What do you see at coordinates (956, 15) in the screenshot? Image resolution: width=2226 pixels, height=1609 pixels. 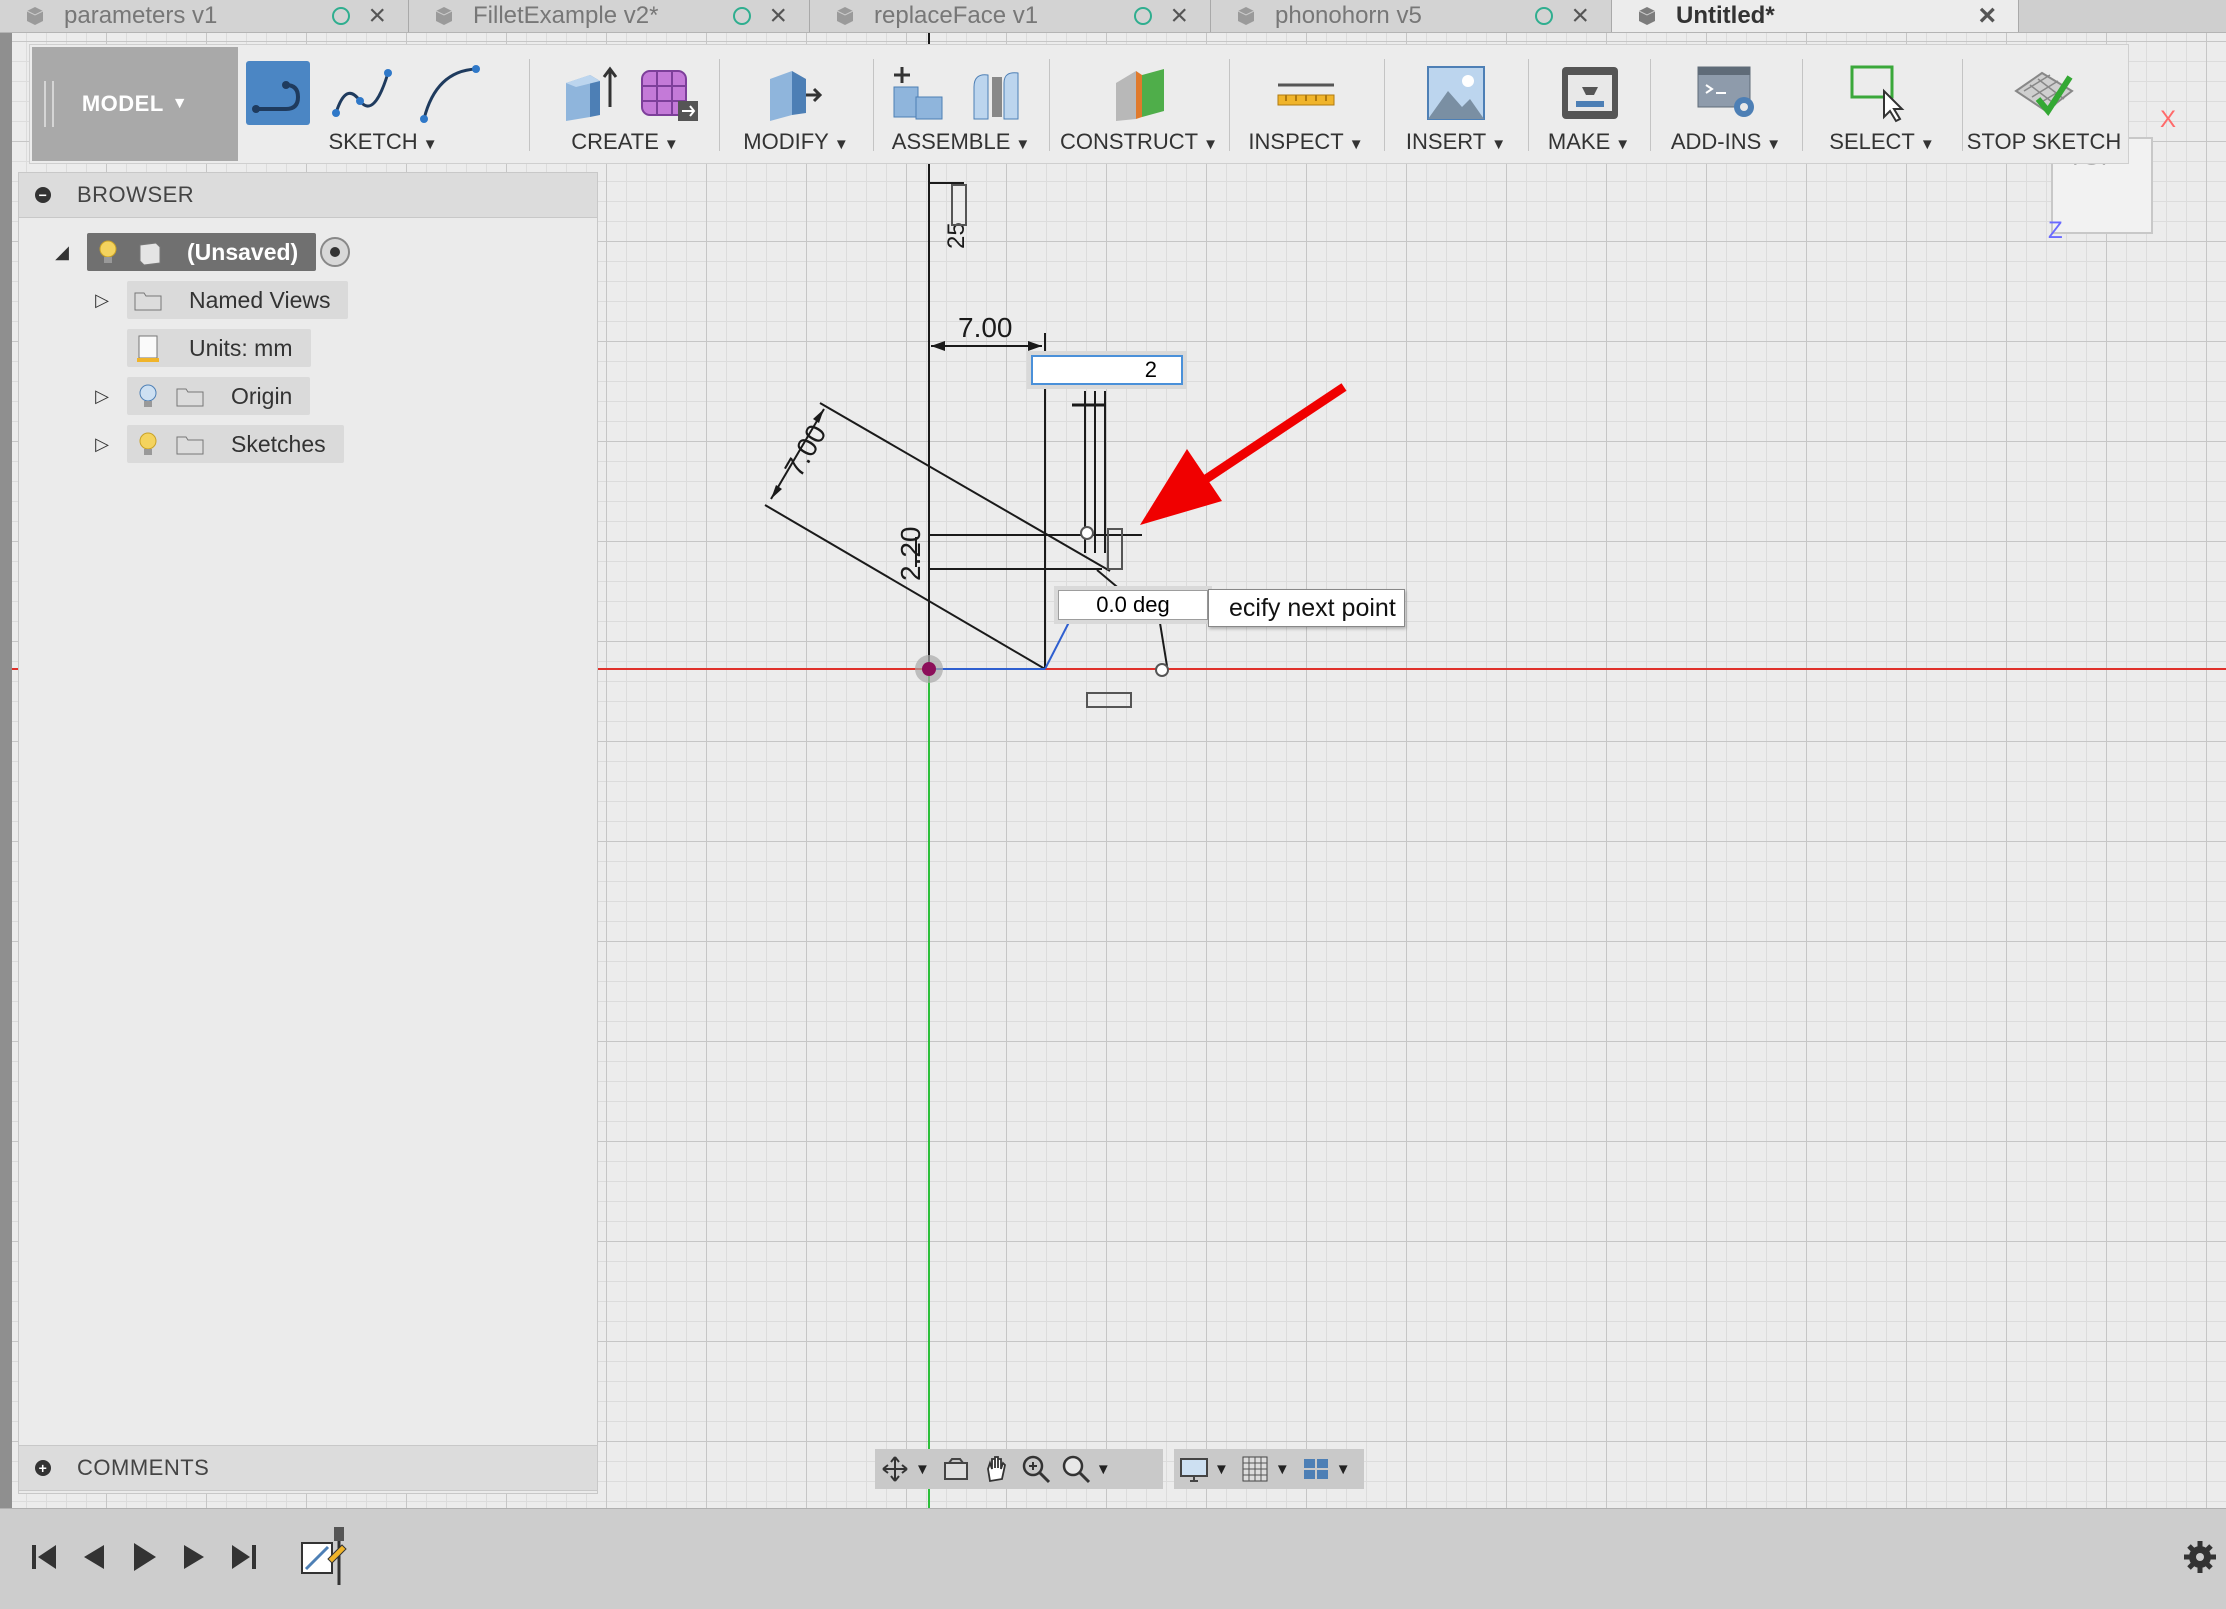 I see `tab-label: replaceFace v1` at bounding box center [956, 15].